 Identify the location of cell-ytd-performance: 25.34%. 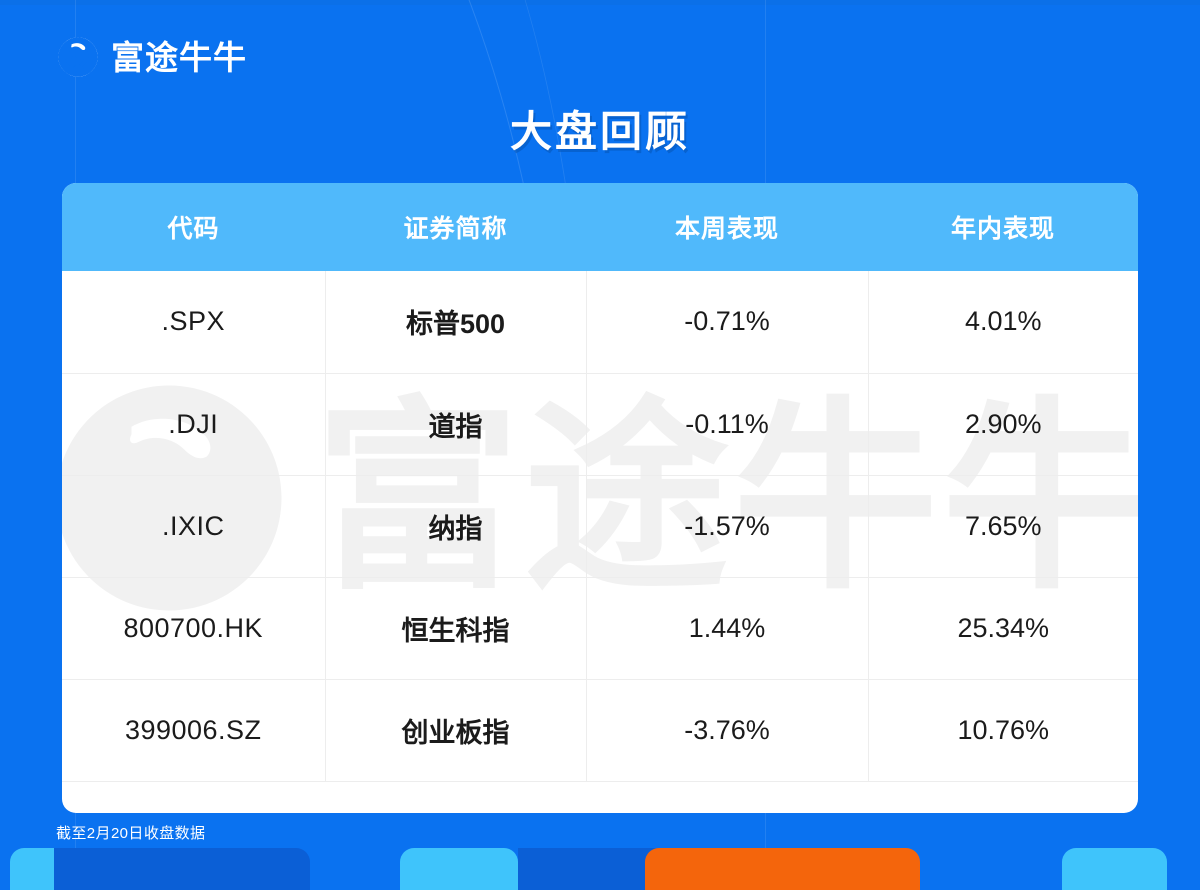
(1003, 628).